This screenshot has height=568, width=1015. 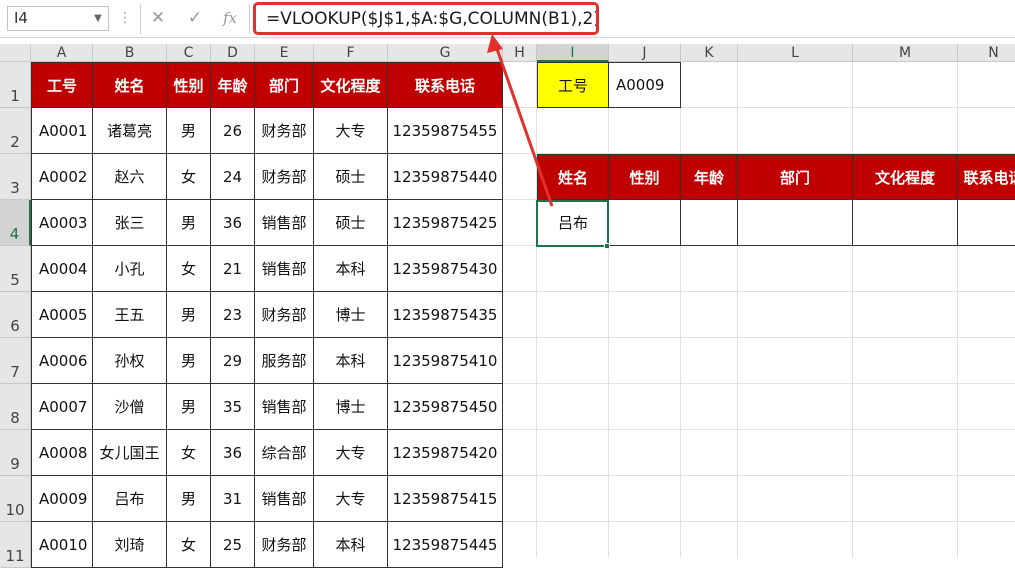 What do you see at coordinates (62, 223) in the screenshot?
I see `table-cell: A0003` at bounding box center [62, 223].